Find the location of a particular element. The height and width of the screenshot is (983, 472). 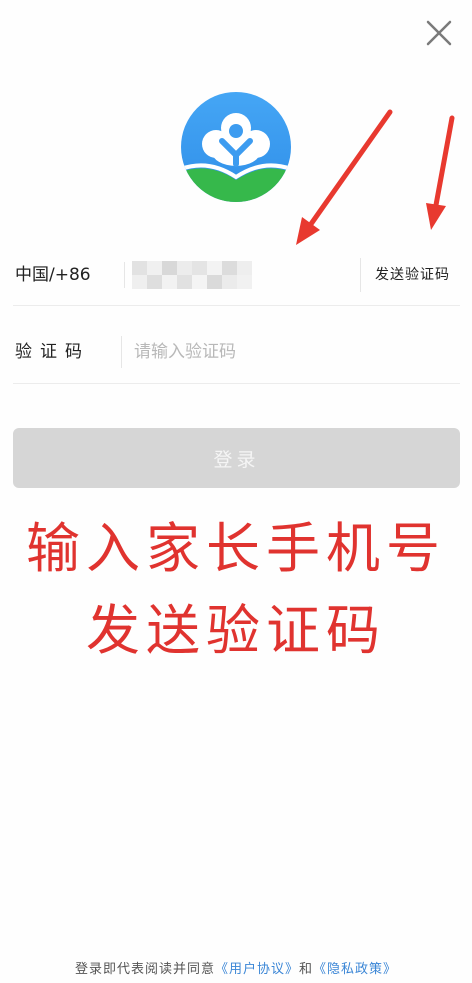

agreement-footer: 登录即代表阅读并同意《用户协议》和《隐私政策》 is located at coordinates (236, 971).